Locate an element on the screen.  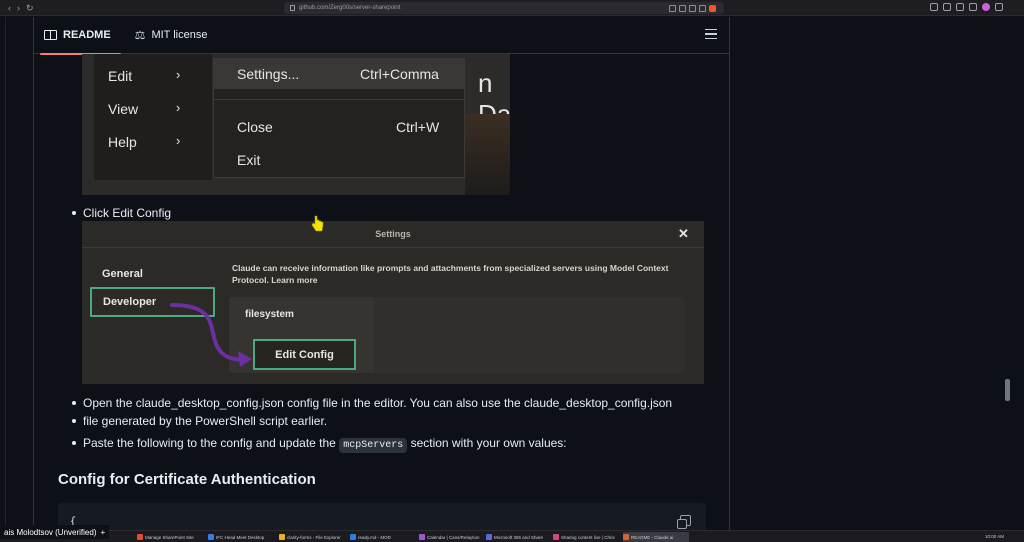
submenu-close-shortcut: Ctrl+W is located at coordinates (418, 127).